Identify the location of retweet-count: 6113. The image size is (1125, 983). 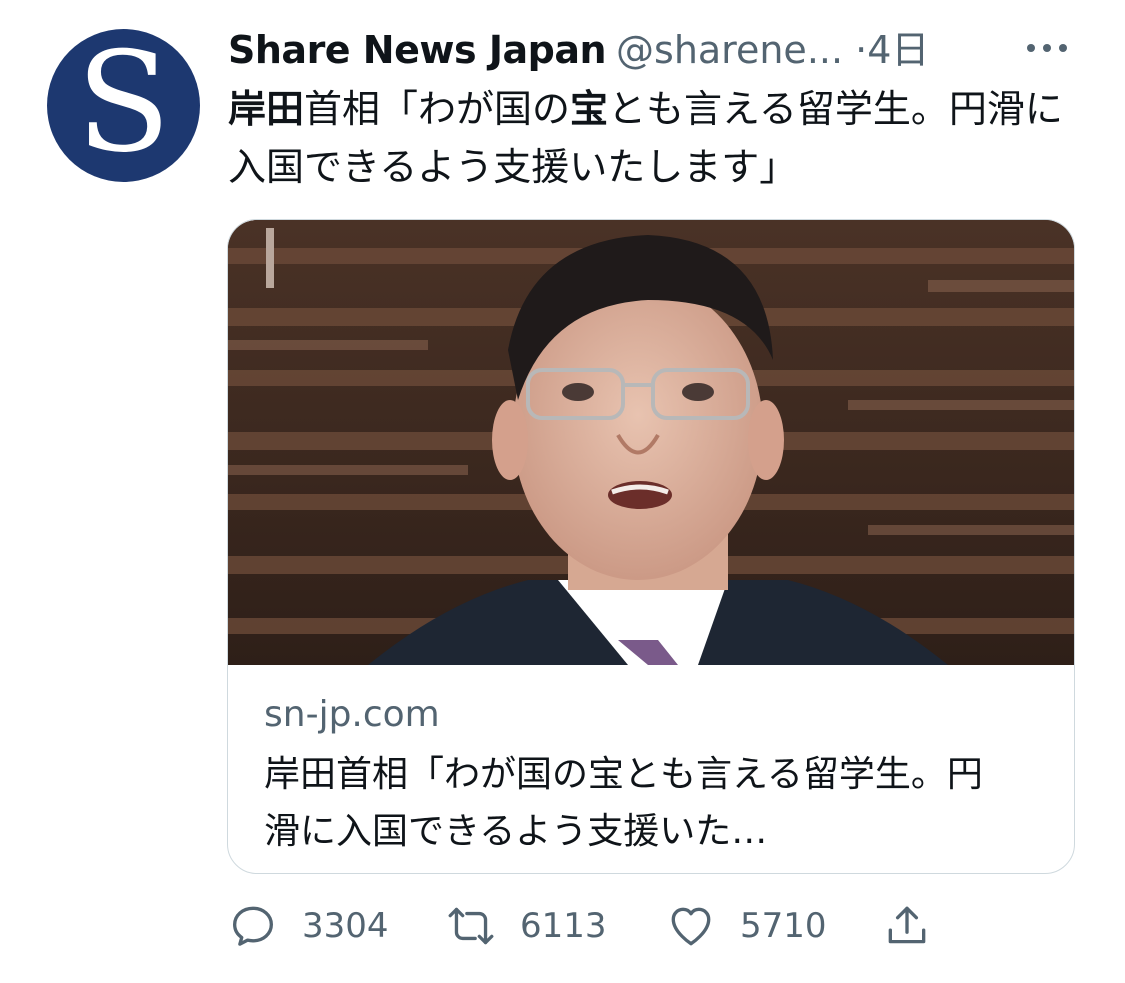
(563, 926).